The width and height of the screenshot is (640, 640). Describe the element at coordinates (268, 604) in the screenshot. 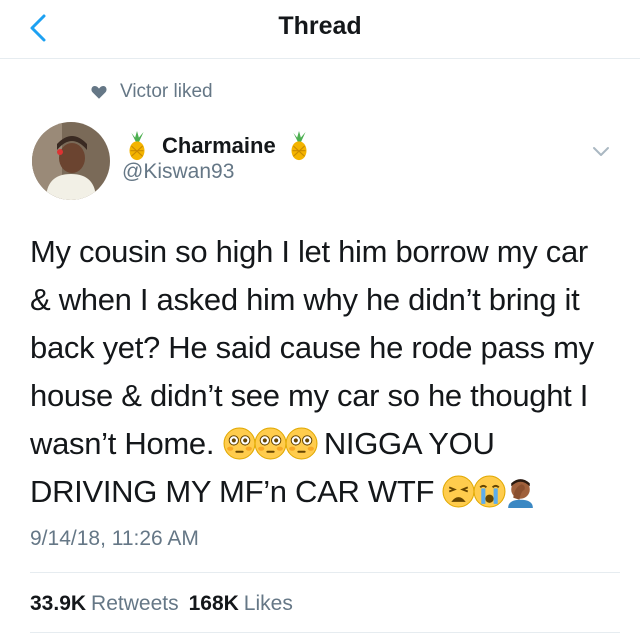

I see `likes-label: Likes` at that location.